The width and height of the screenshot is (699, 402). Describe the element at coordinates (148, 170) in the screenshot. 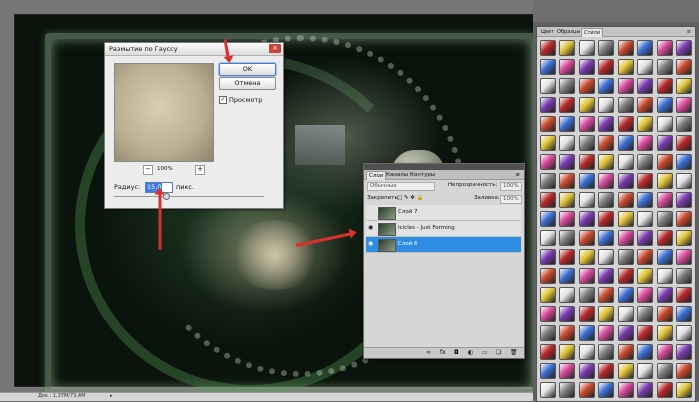

I see `zoom-out-button: −` at that location.